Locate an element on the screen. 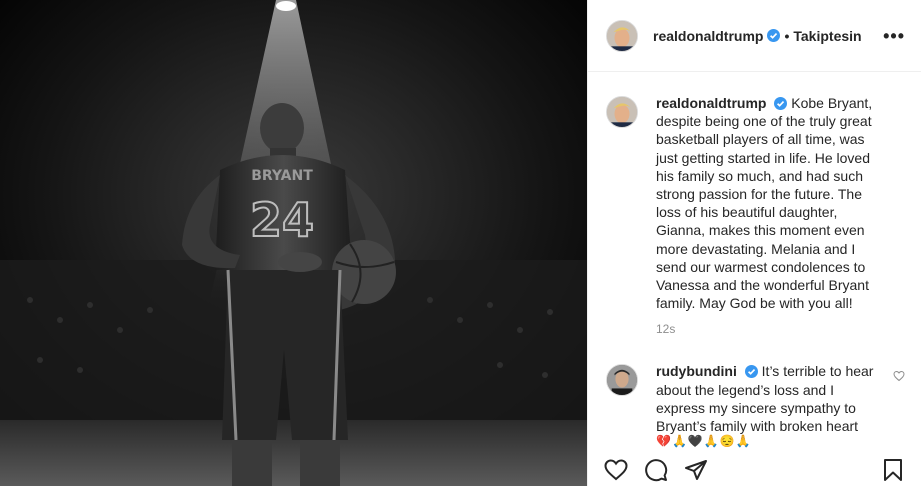 The width and height of the screenshot is (921, 486). heart-icon is located at coordinates (616, 470).